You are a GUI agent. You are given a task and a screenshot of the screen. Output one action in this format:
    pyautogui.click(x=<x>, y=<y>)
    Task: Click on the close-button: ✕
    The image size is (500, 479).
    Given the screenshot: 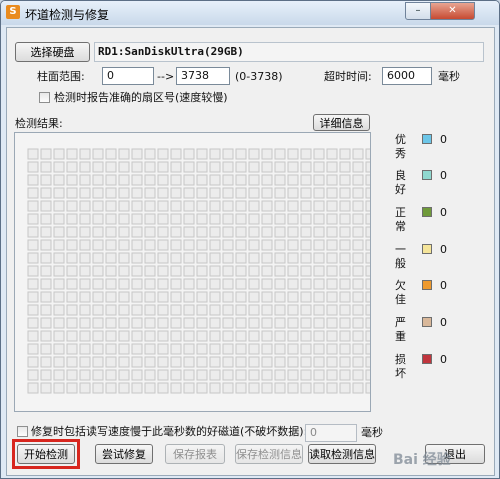 What is the action you would take?
    pyautogui.click(x=452, y=11)
    